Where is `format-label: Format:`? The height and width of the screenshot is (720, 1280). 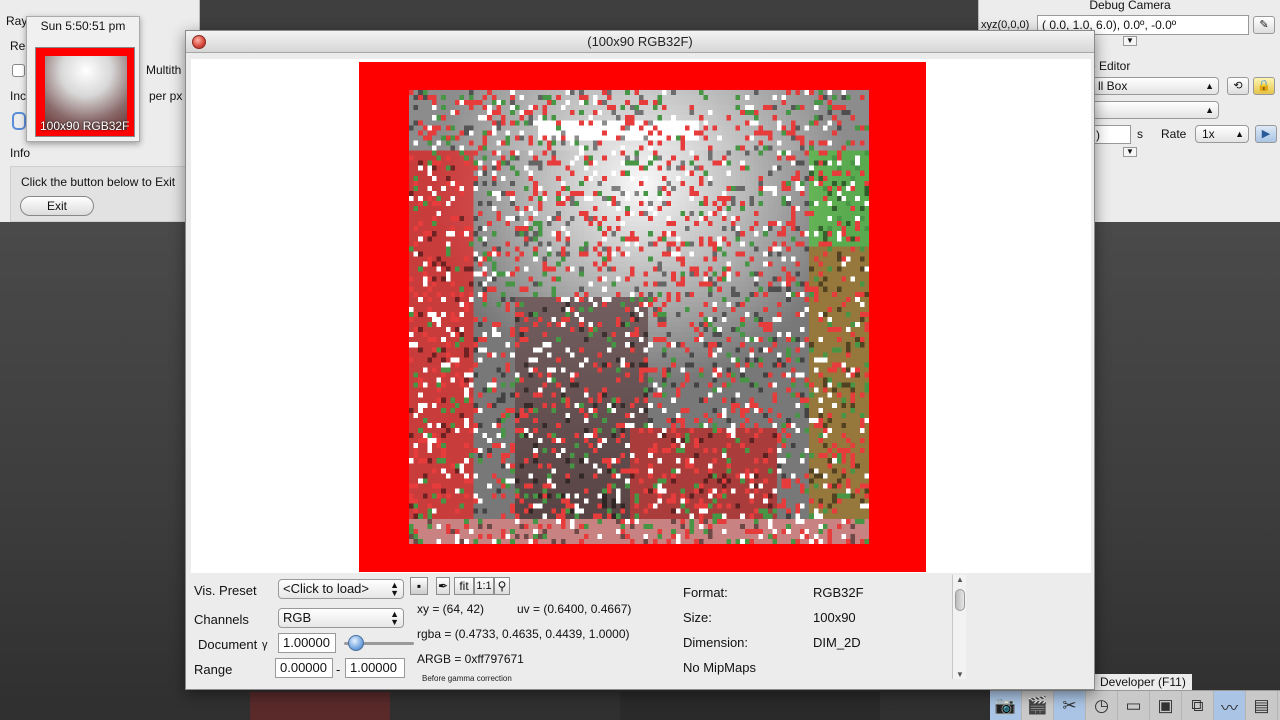 format-label: Format: is located at coordinates (705, 592).